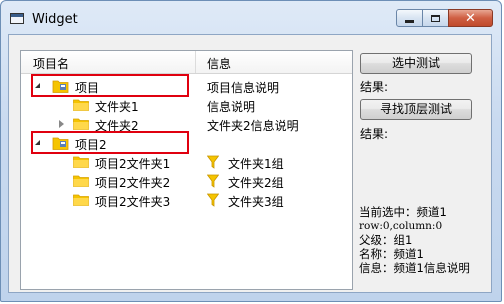 This screenshot has width=504, height=304. Describe the element at coordinates (186, 181) in the screenshot. I see `tree-row-p2folder2: 项目2文件夹2 文件夹2组` at that location.